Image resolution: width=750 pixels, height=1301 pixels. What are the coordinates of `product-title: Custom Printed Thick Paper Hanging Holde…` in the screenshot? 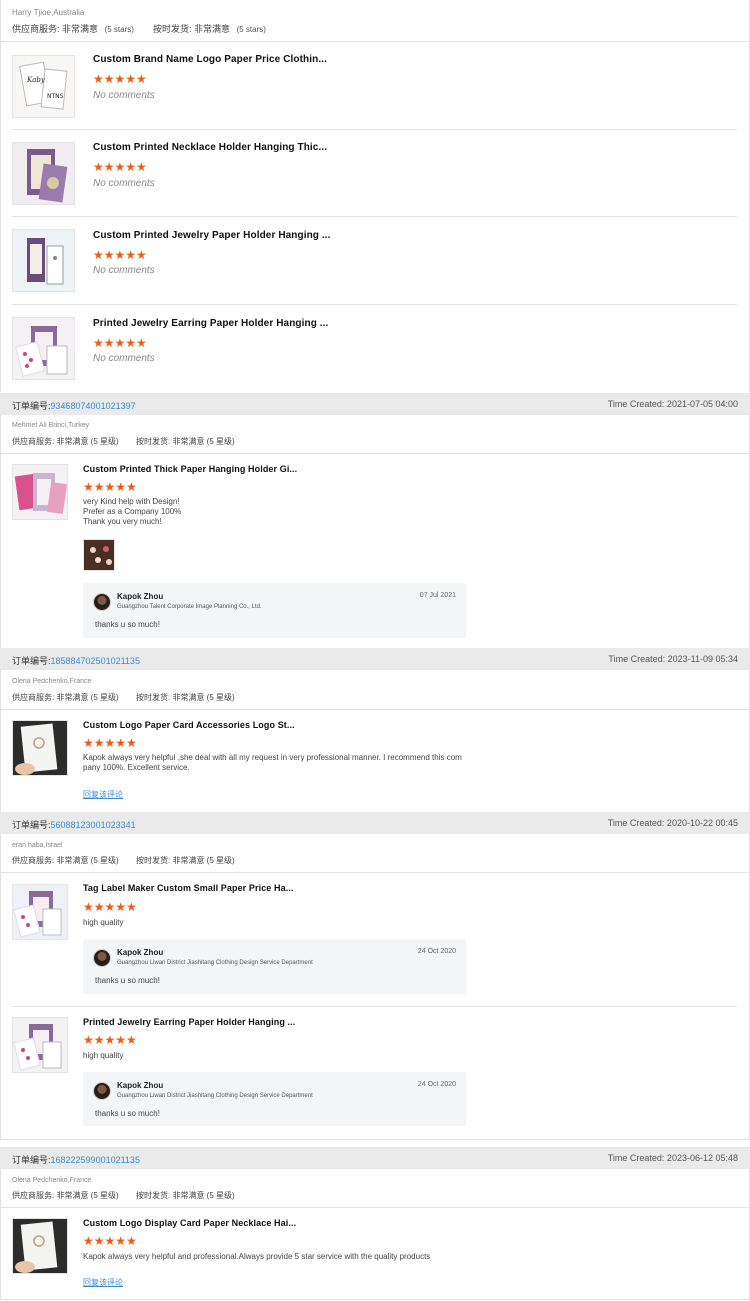 It's located at (190, 469).